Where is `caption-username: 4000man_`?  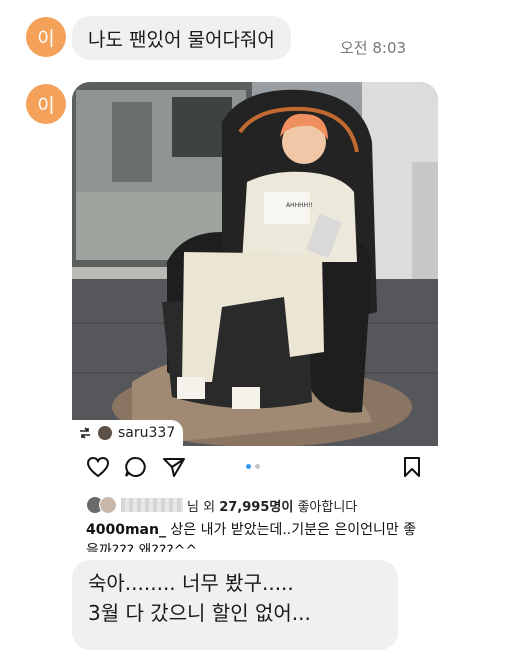 caption-username: 4000man_ is located at coordinates (126, 530).